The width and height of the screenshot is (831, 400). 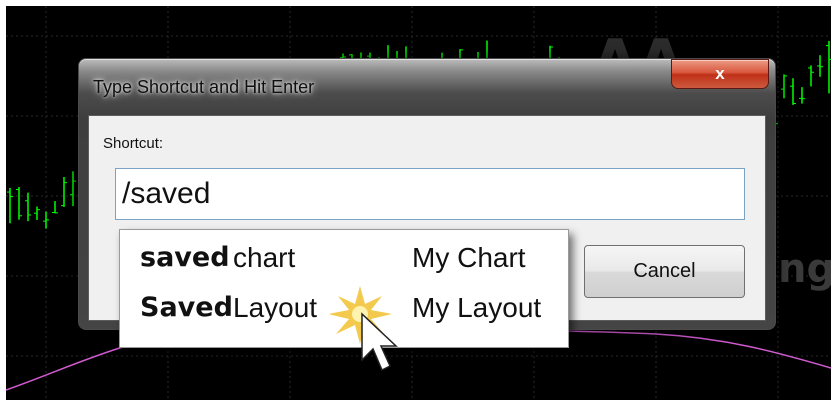 What do you see at coordinates (804, 269) in the screenshot?
I see `watermark-text: ng` at bounding box center [804, 269].